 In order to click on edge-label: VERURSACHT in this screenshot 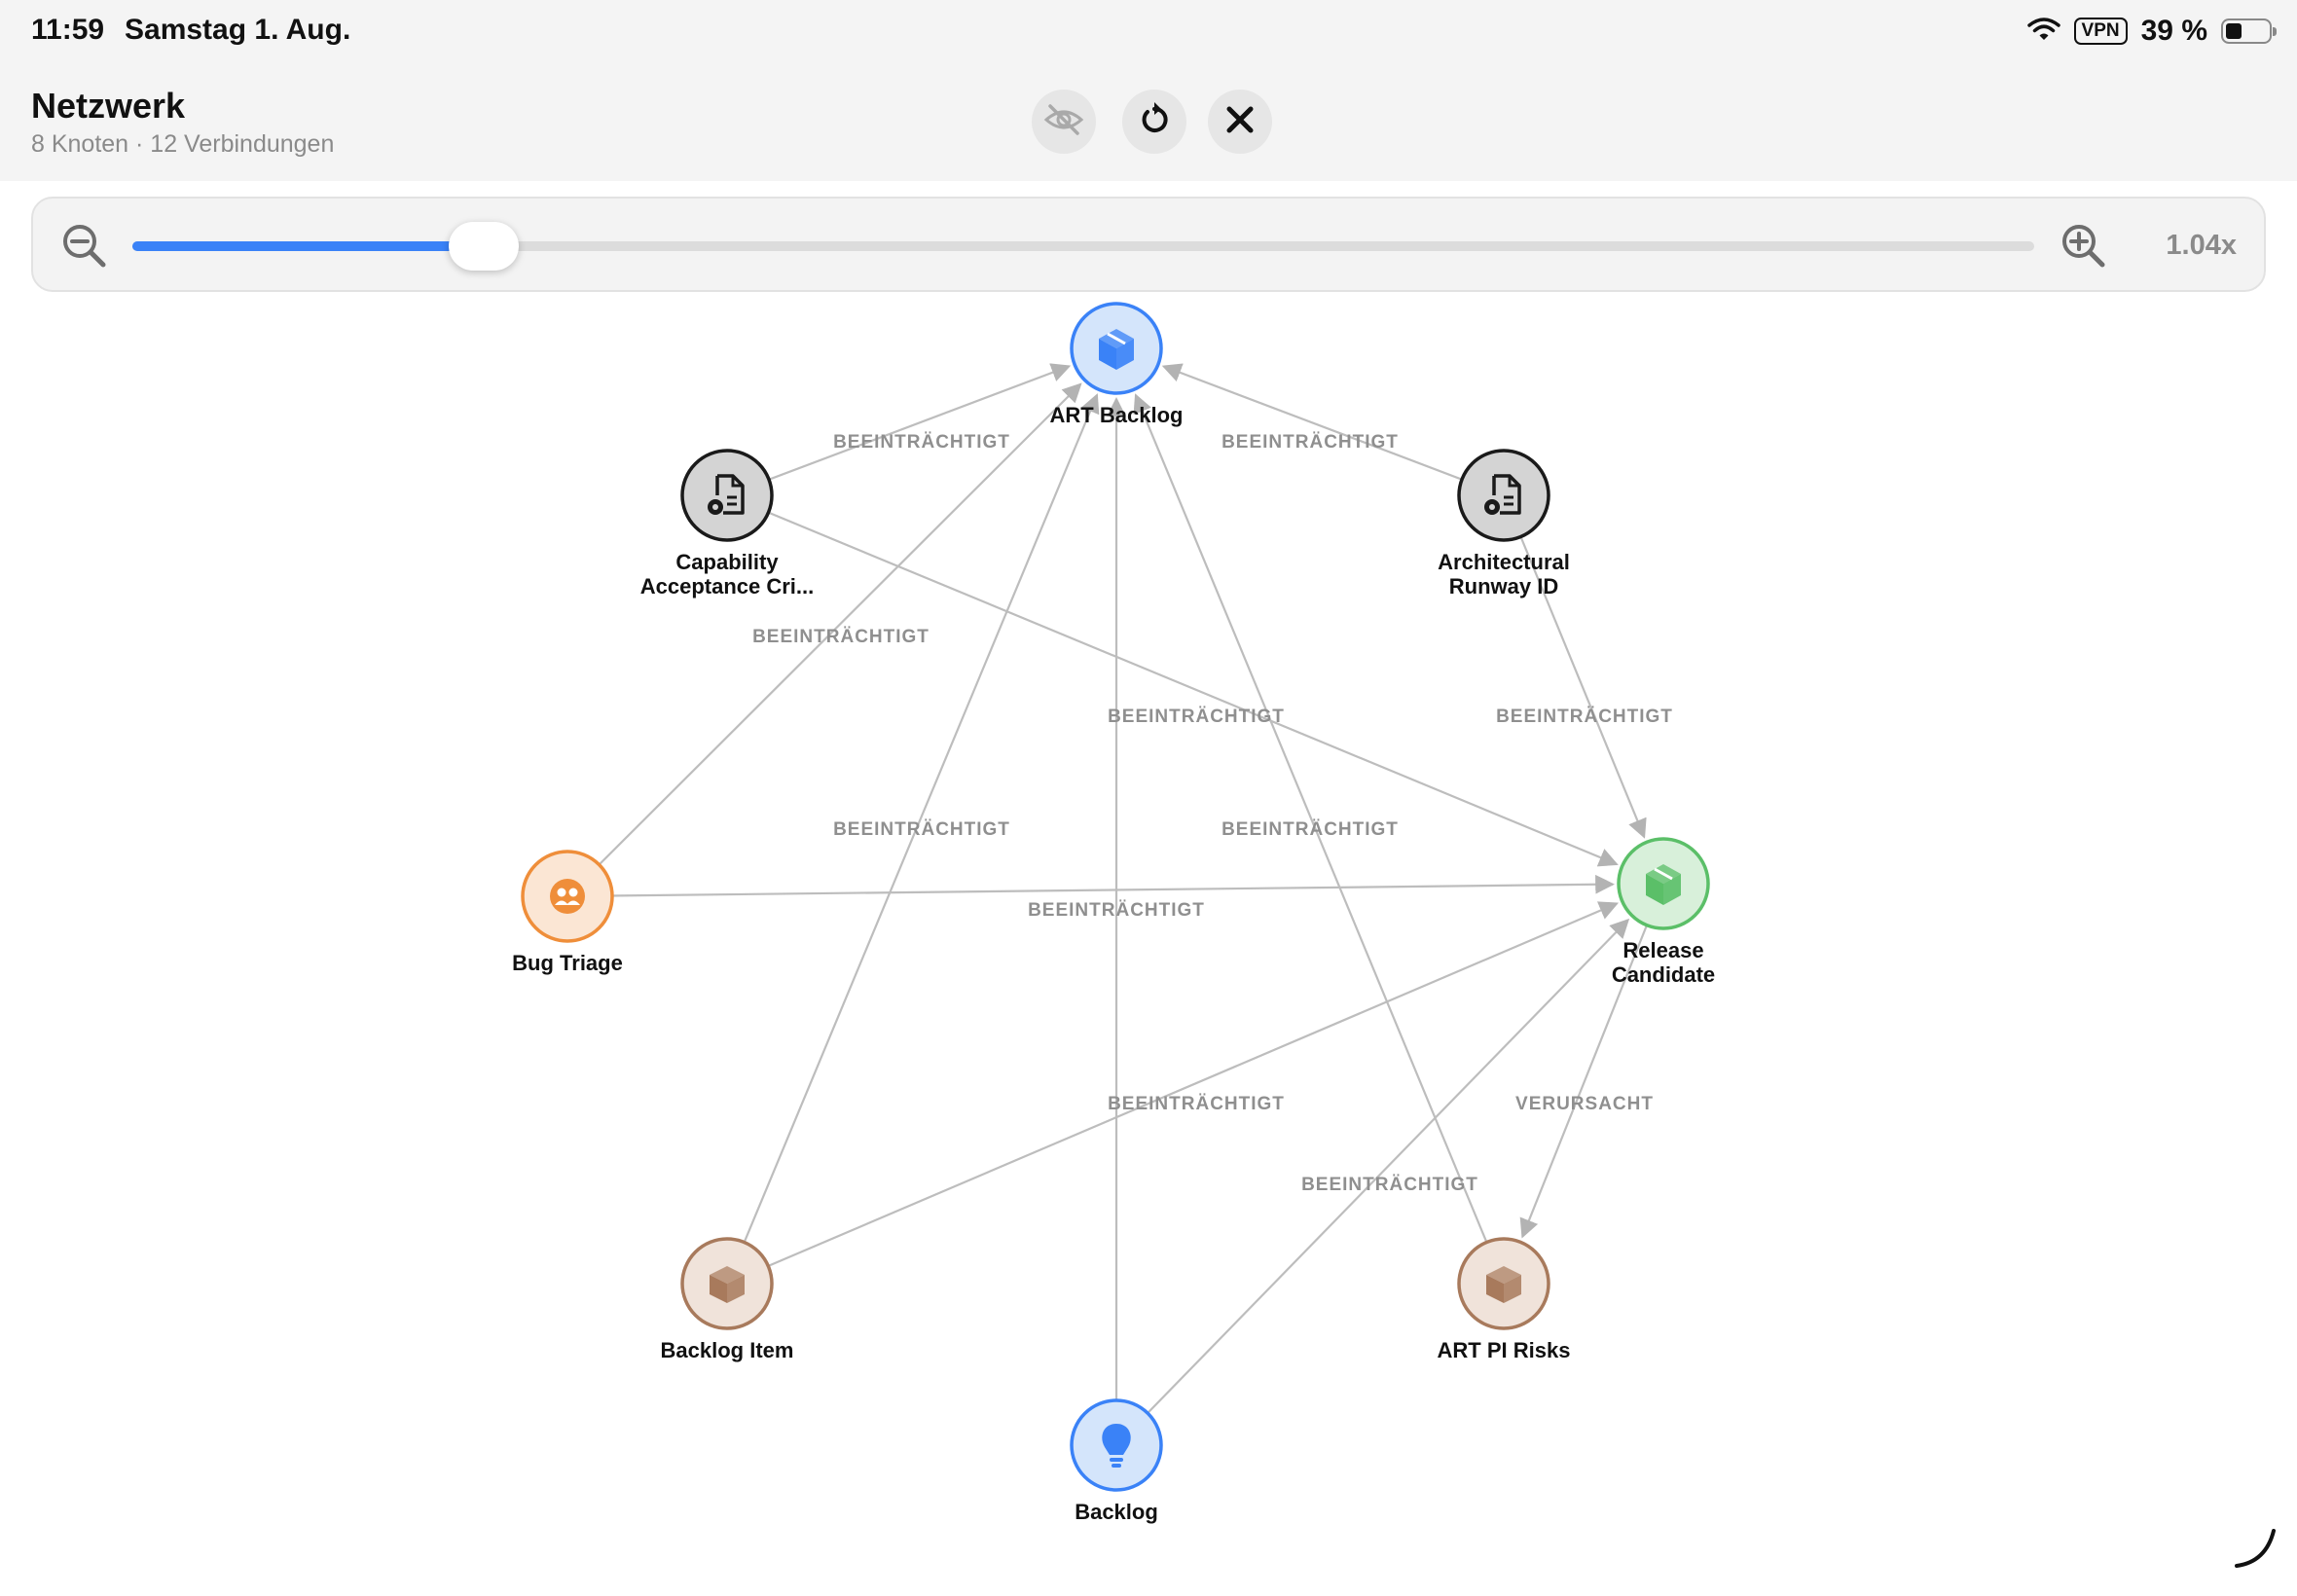, I will do `click(1584, 1104)`.